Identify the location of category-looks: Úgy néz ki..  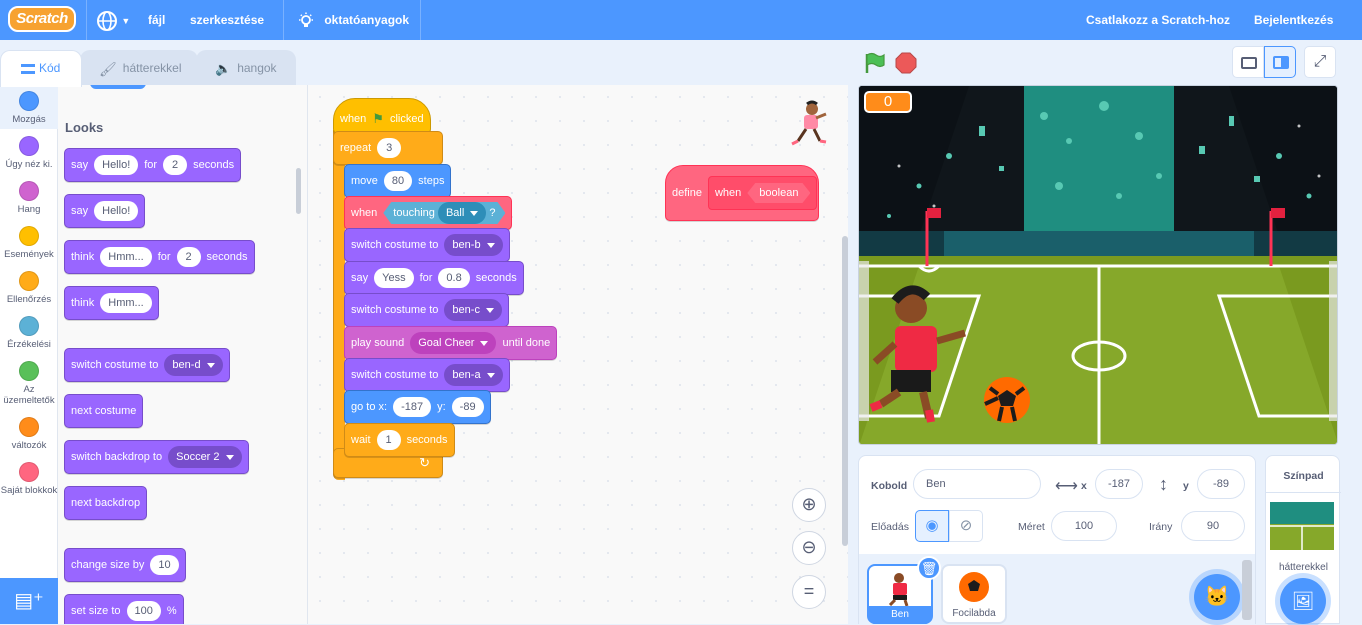
(29, 153).